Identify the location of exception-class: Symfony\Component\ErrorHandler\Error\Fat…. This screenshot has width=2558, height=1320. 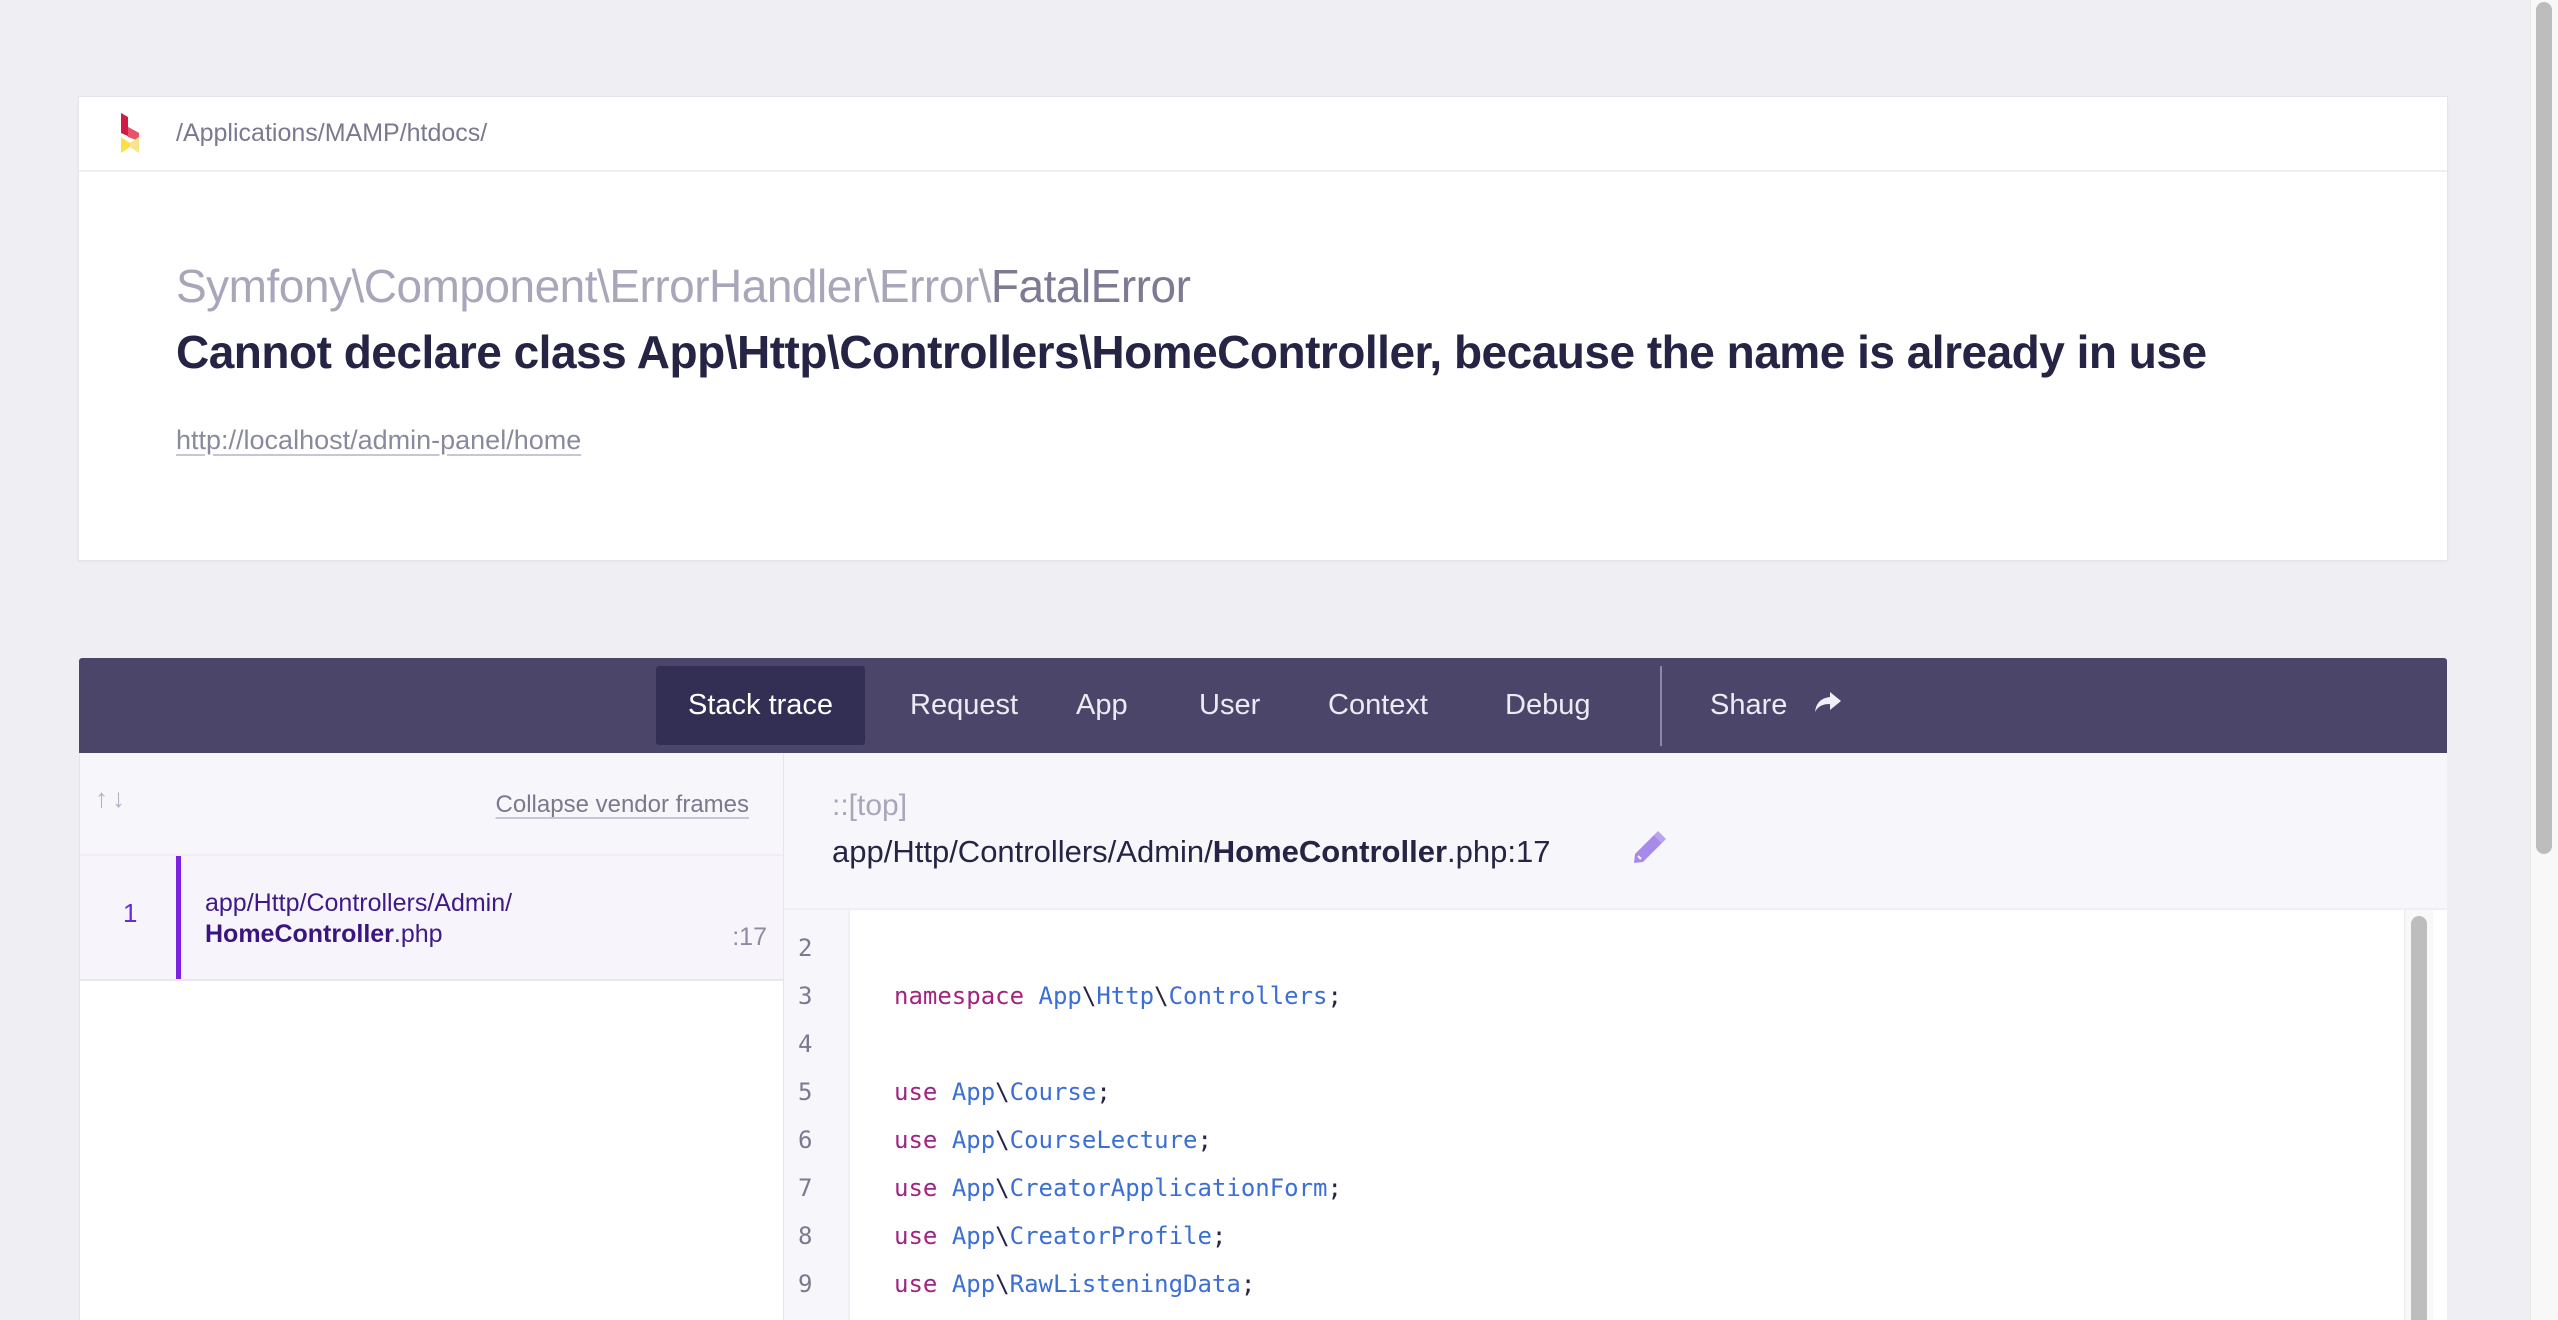
(683, 286).